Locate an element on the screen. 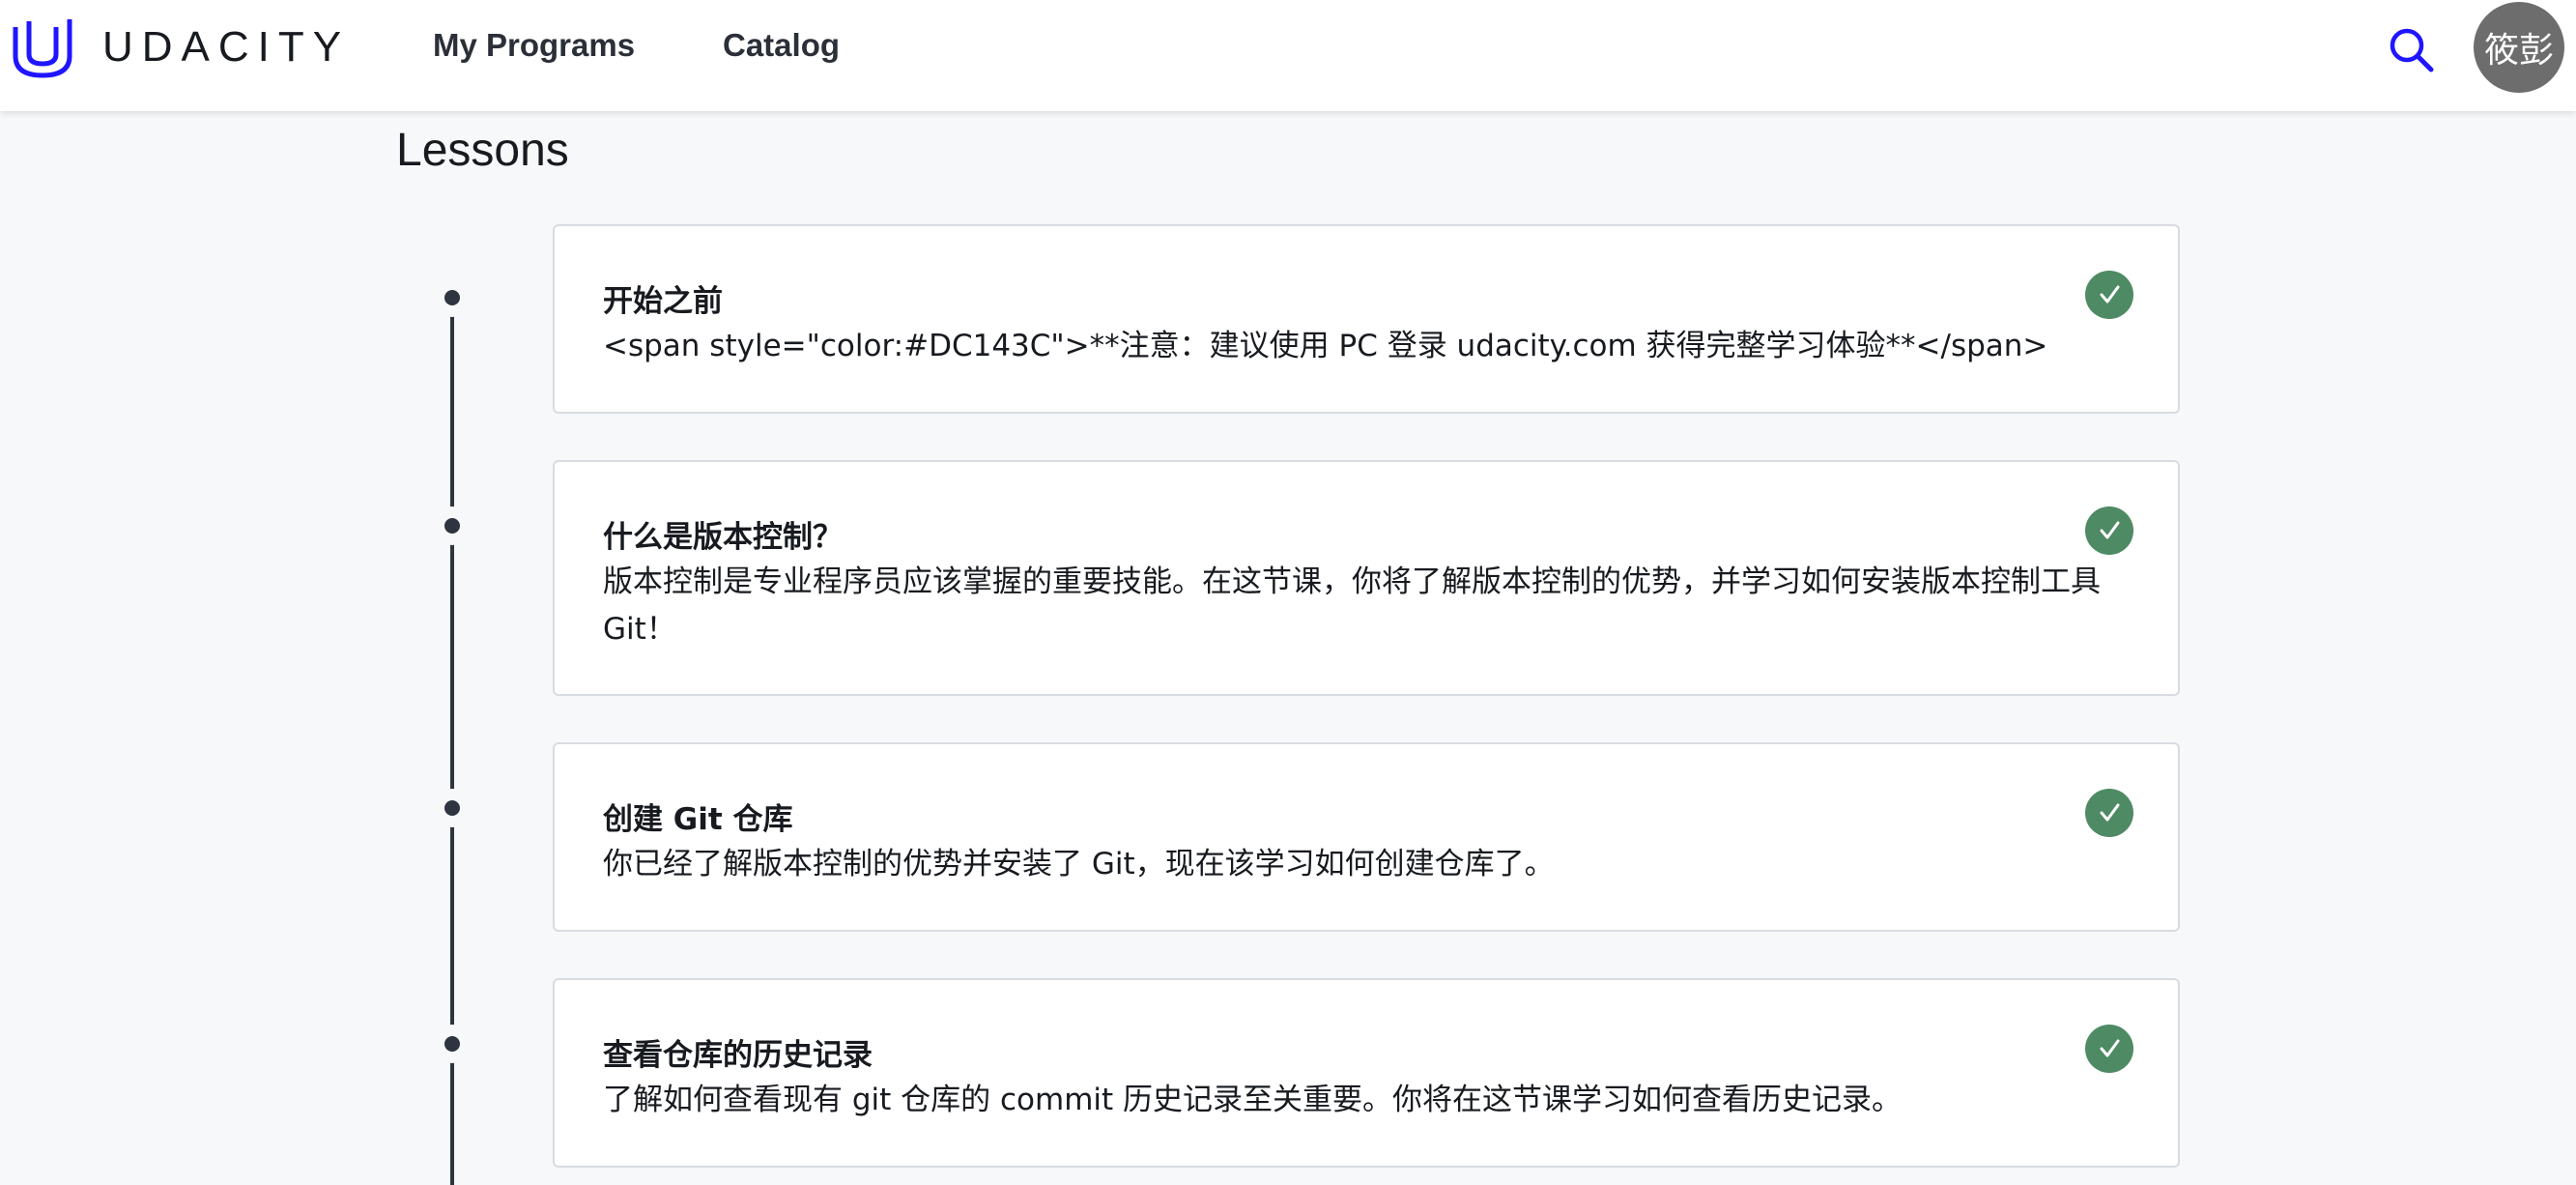 Image resolution: width=2576 pixels, height=1185 pixels. udacity-logo-icon is located at coordinates (43, 49).